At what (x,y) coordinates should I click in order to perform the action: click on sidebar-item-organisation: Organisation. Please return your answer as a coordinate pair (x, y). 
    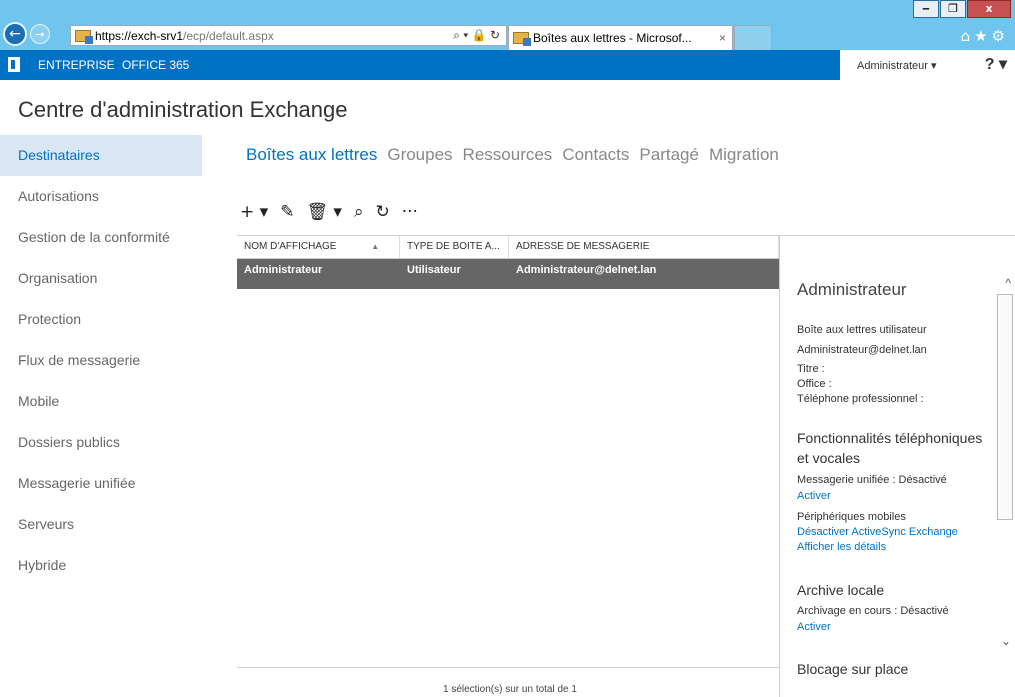
    Looking at the image, I should click on (101, 278).